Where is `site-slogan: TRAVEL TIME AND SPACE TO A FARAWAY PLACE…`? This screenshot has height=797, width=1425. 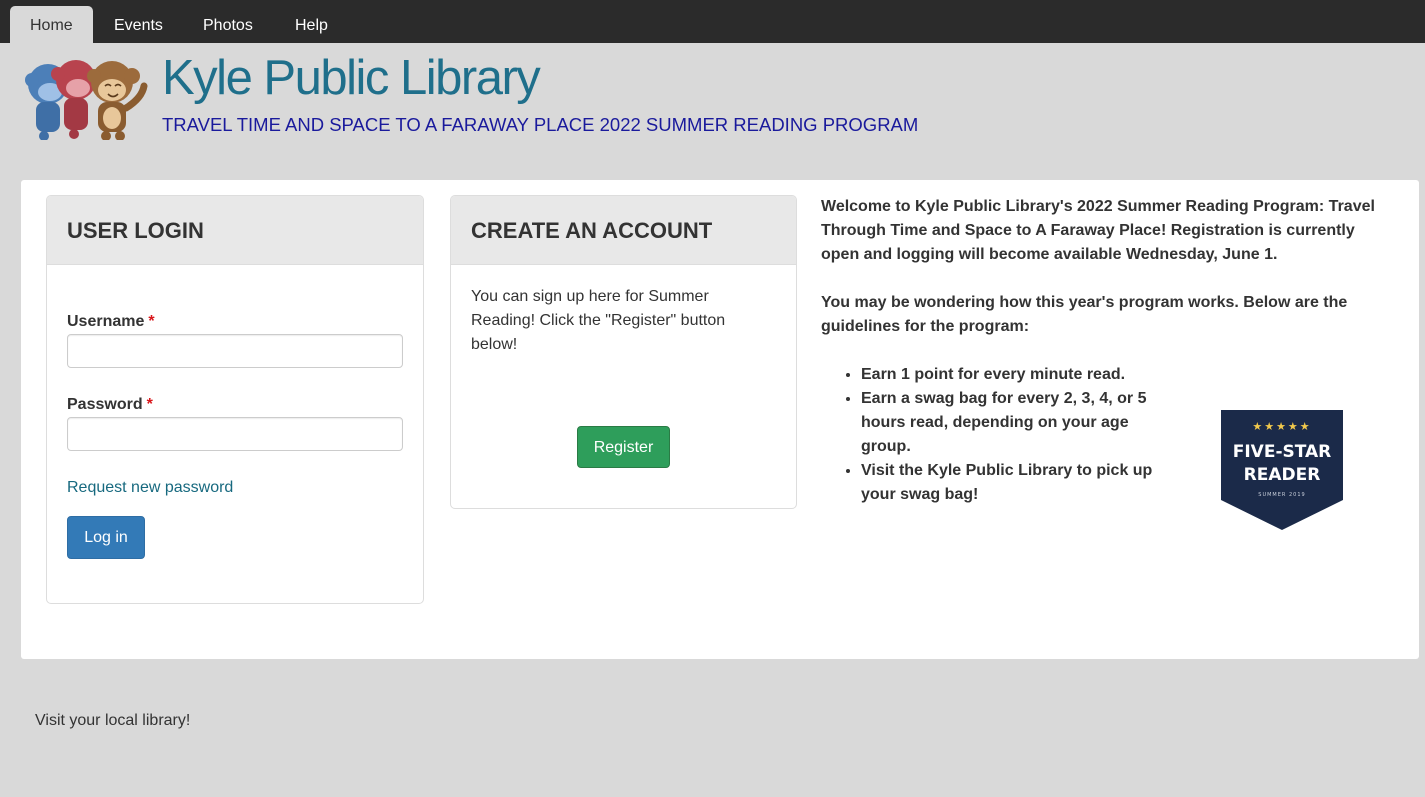 site-slogan: TRAVEL TIME AND SPACE TO A FARAWAY PLACE… is located at coordinates (540, 124).